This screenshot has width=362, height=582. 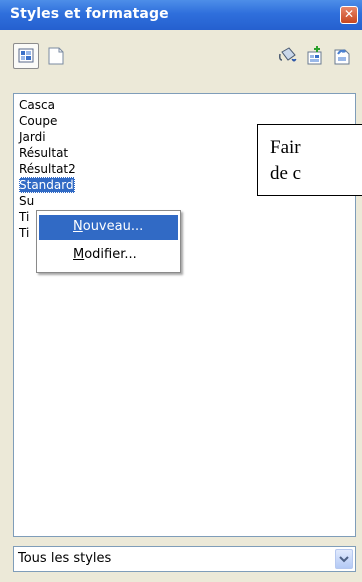 I want to click on title-bar: Styles et formatage ✕, so click(x=181, y=15).